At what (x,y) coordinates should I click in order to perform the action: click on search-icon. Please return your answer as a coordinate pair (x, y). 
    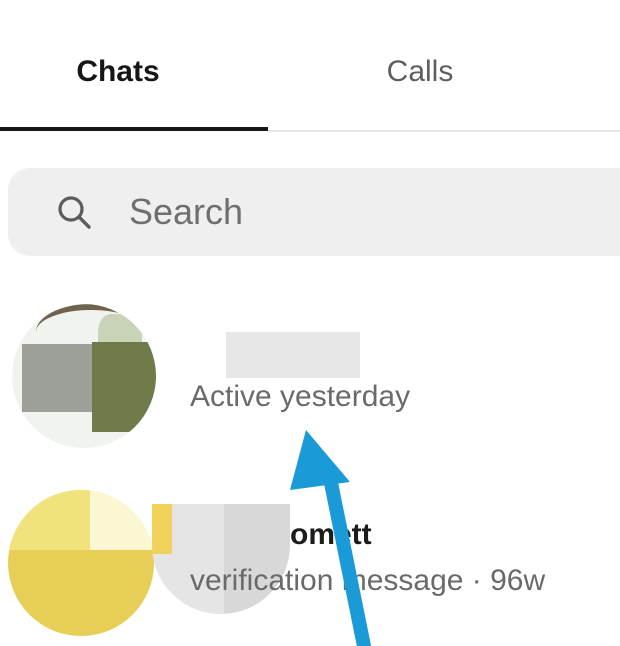
    Looking at the image, I should click on (74, 212).